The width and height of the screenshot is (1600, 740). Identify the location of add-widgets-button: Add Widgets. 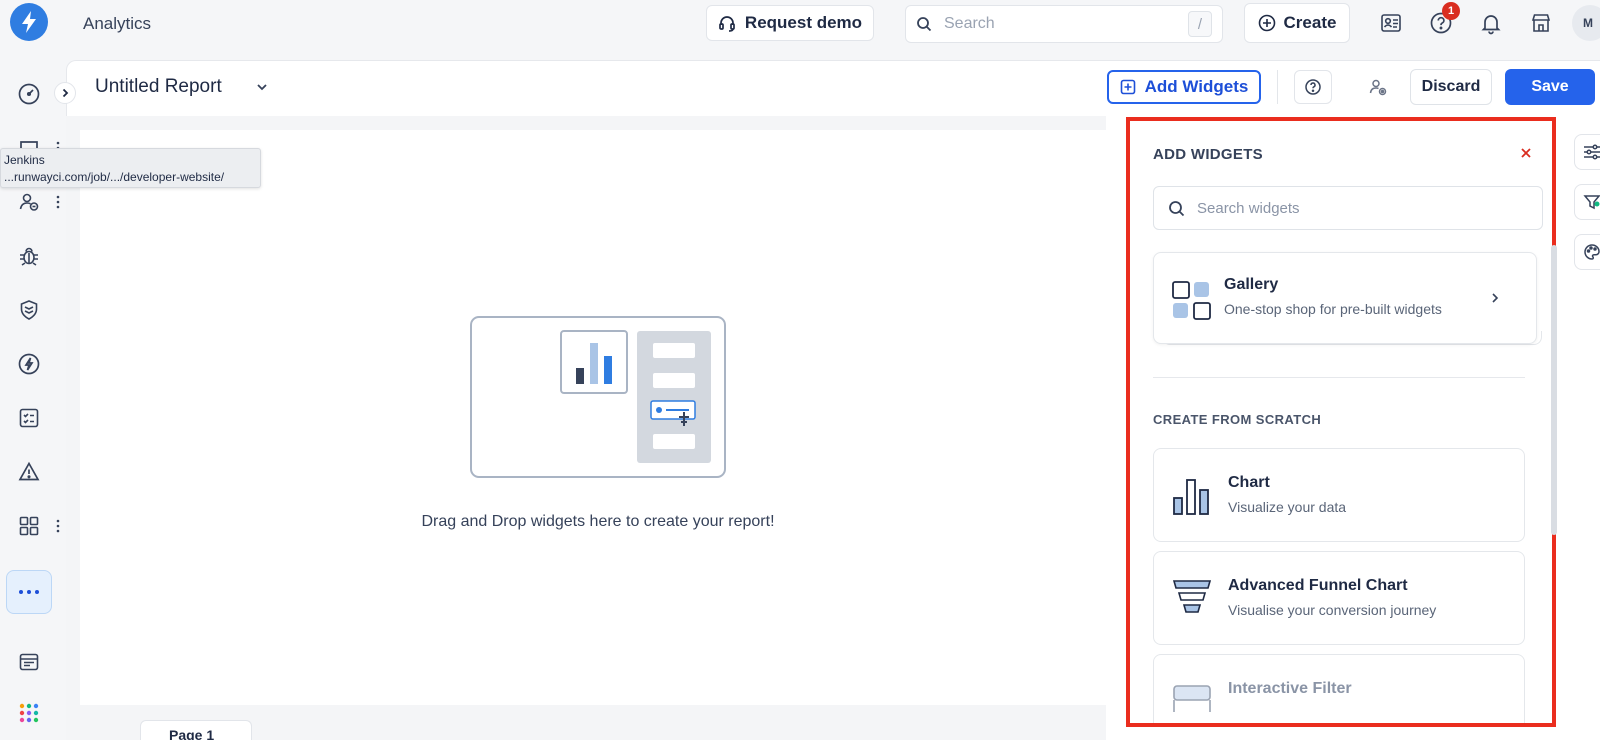
(1184, 87).